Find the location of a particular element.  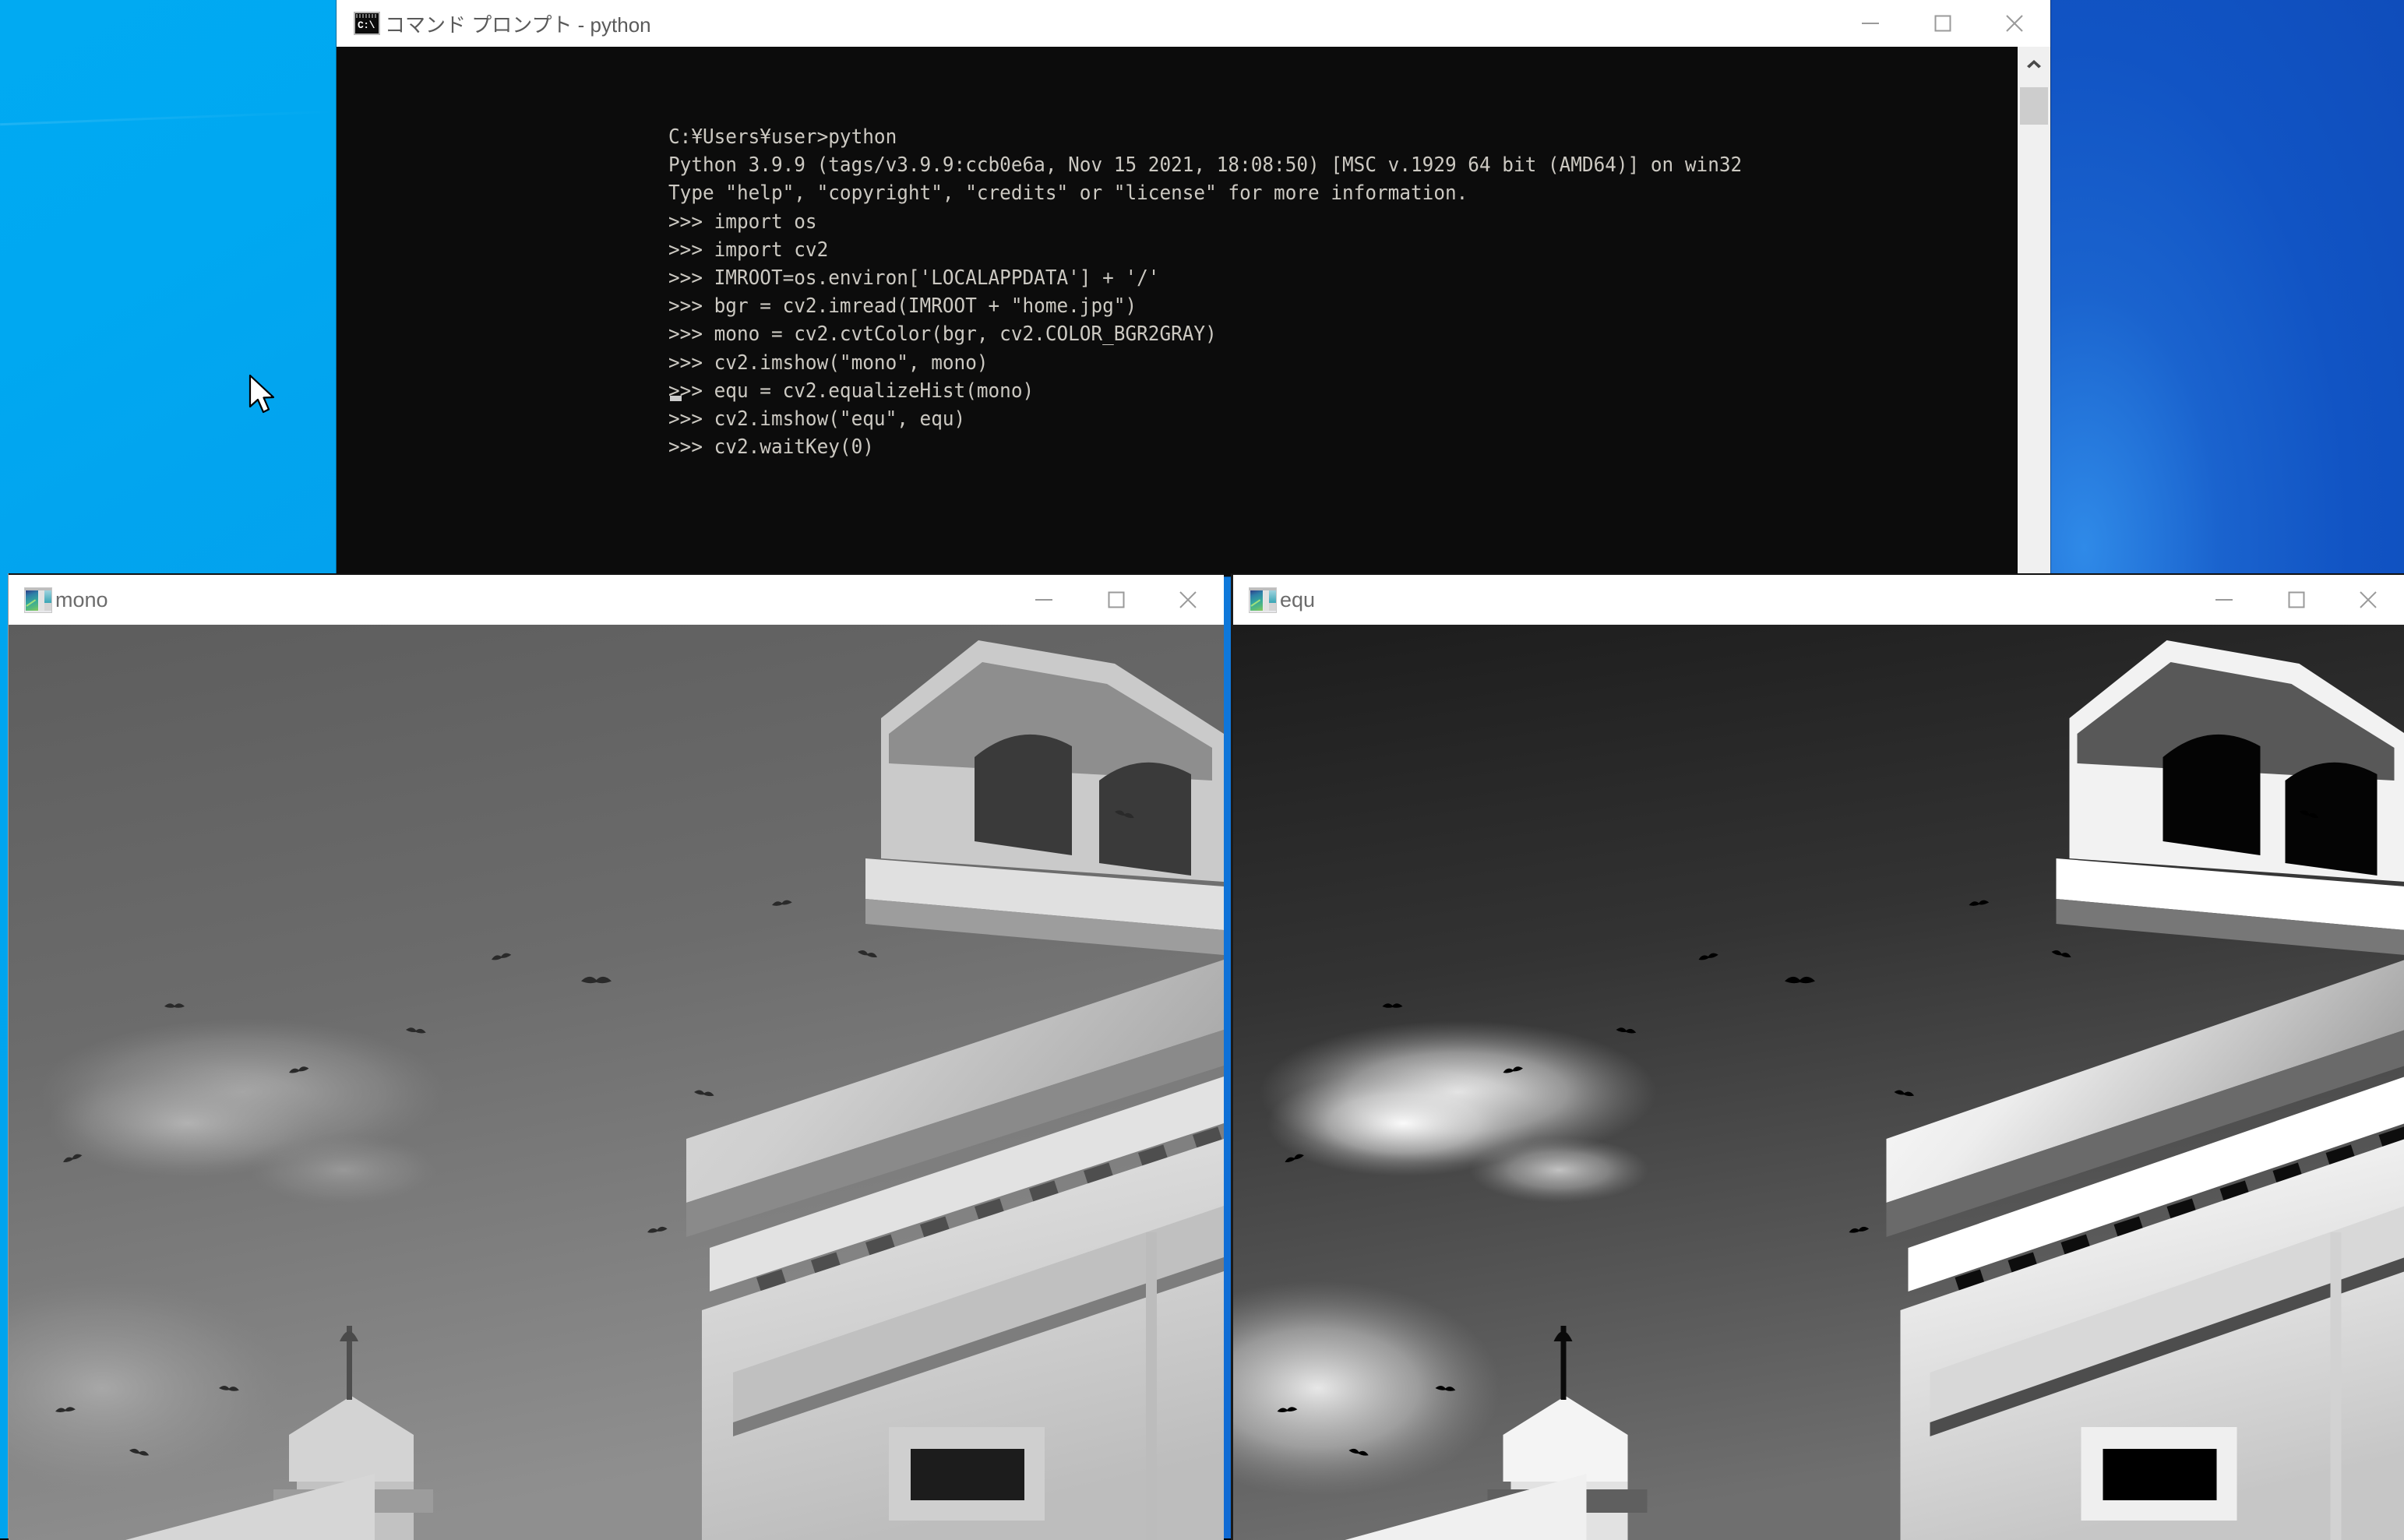

scrollbar-up-button is located at coordinates (2034, 63).